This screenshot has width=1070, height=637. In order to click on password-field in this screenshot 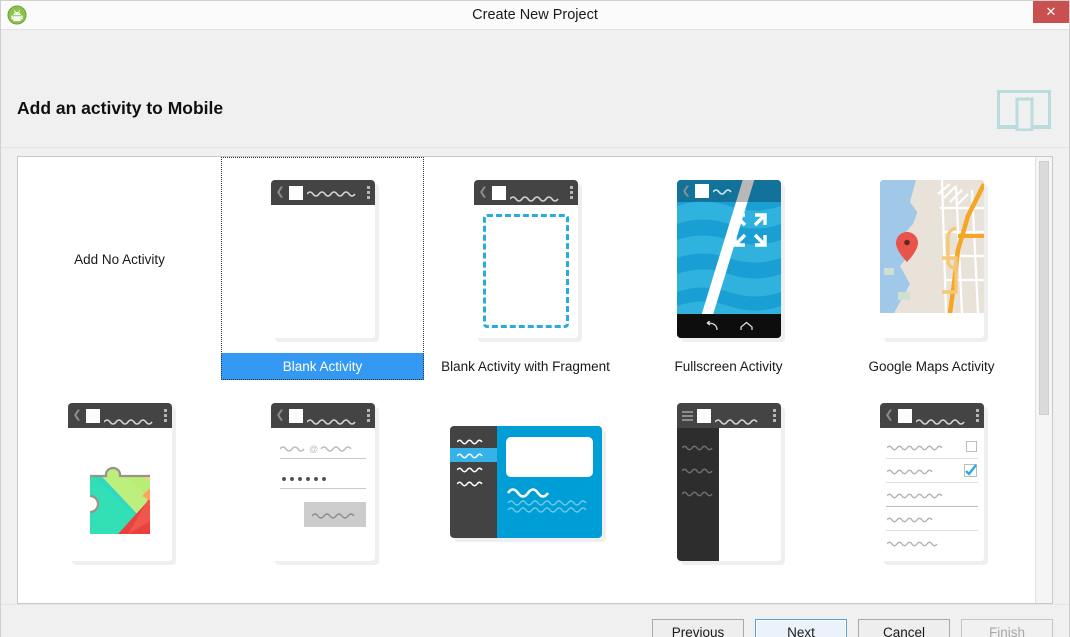, I will do `click(322, 479)`.